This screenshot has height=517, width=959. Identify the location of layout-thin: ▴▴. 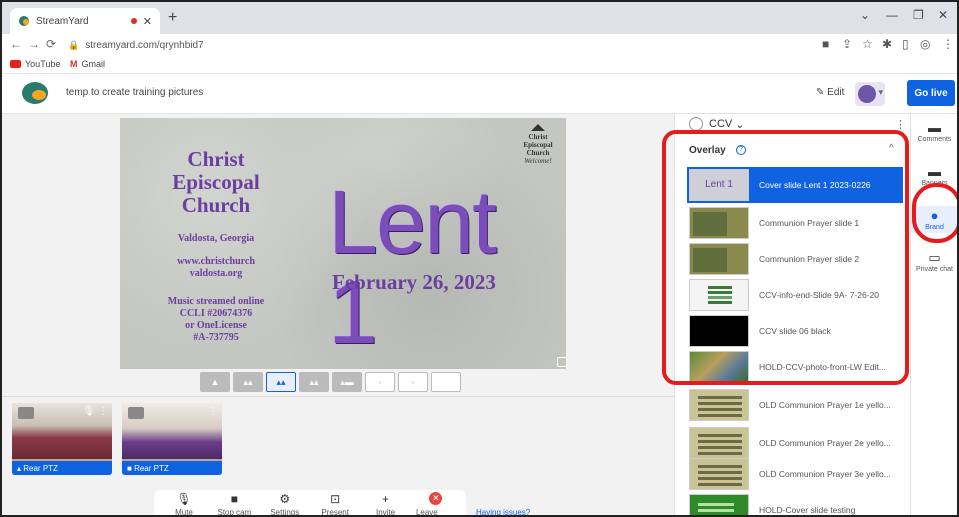
(248, 382).